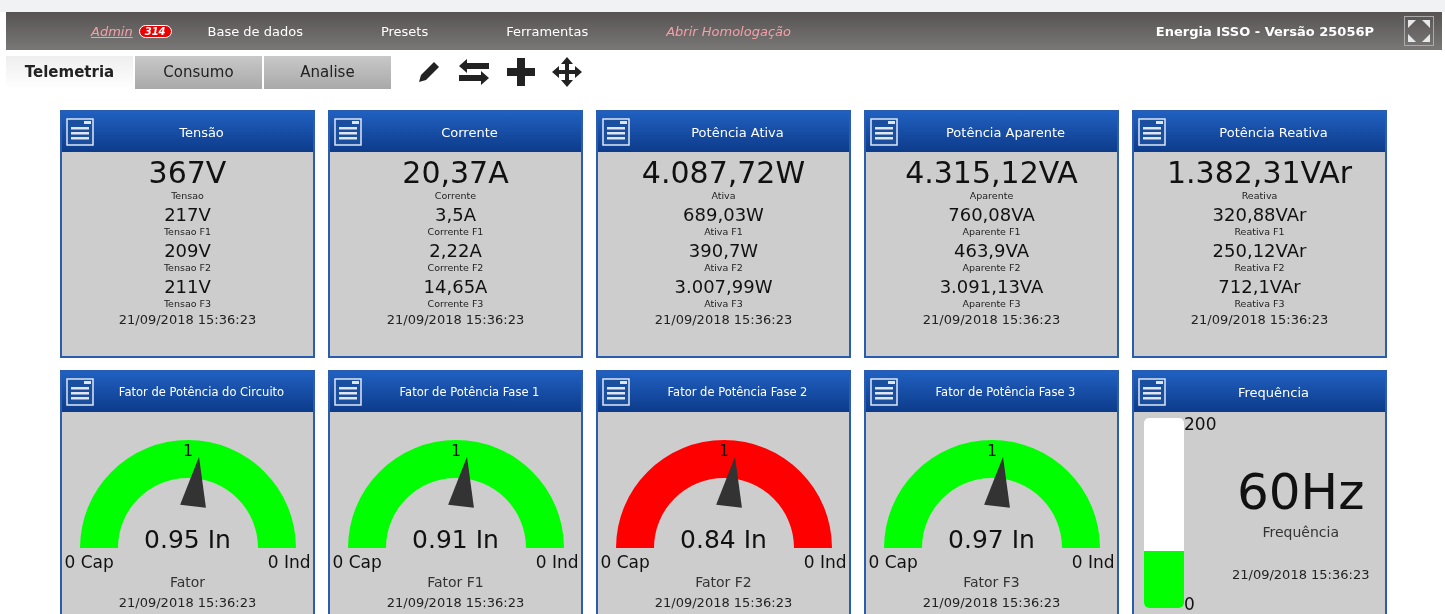 This screenshot has height=614, width=1445. Describe the element at coordinates (455, 303) in the screenshot. I see `value-label: Corrente F3` at that location.